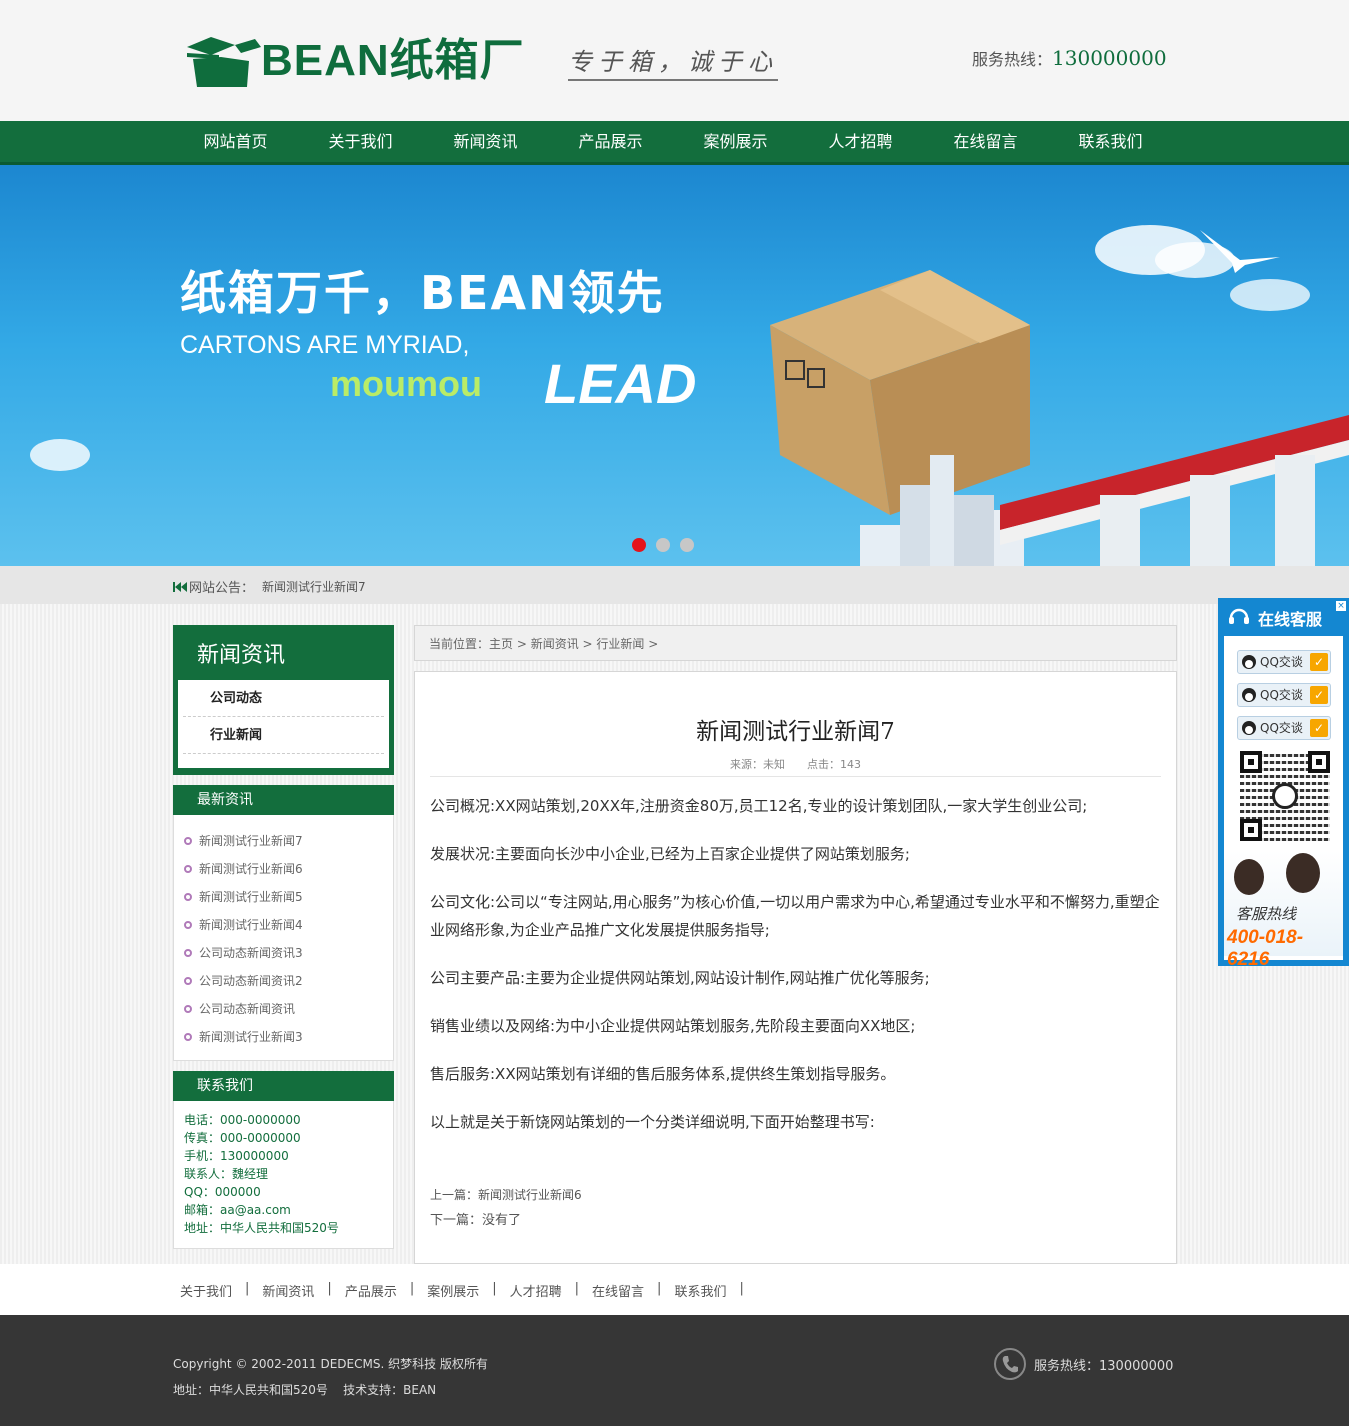  What do you see at coordinates (530, 1195) in the screenshot?
I see `prev-article-link: 新闻测试行业新闻6` at bounding box center [530, 1195].